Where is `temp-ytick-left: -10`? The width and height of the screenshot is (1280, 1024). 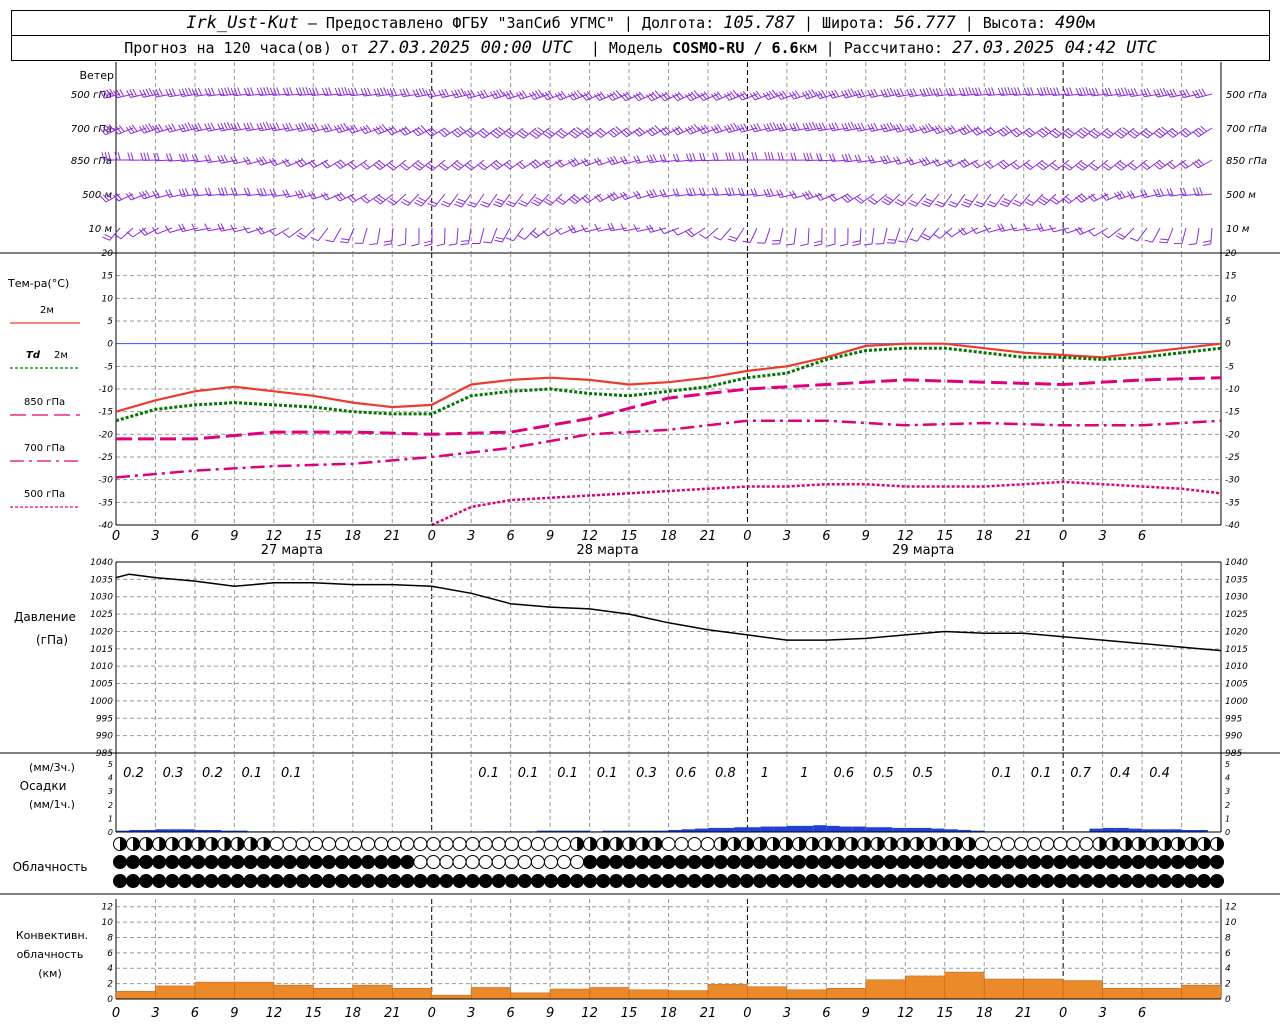 temp-ytick-left: -10 is located at coordinates (105, 390).